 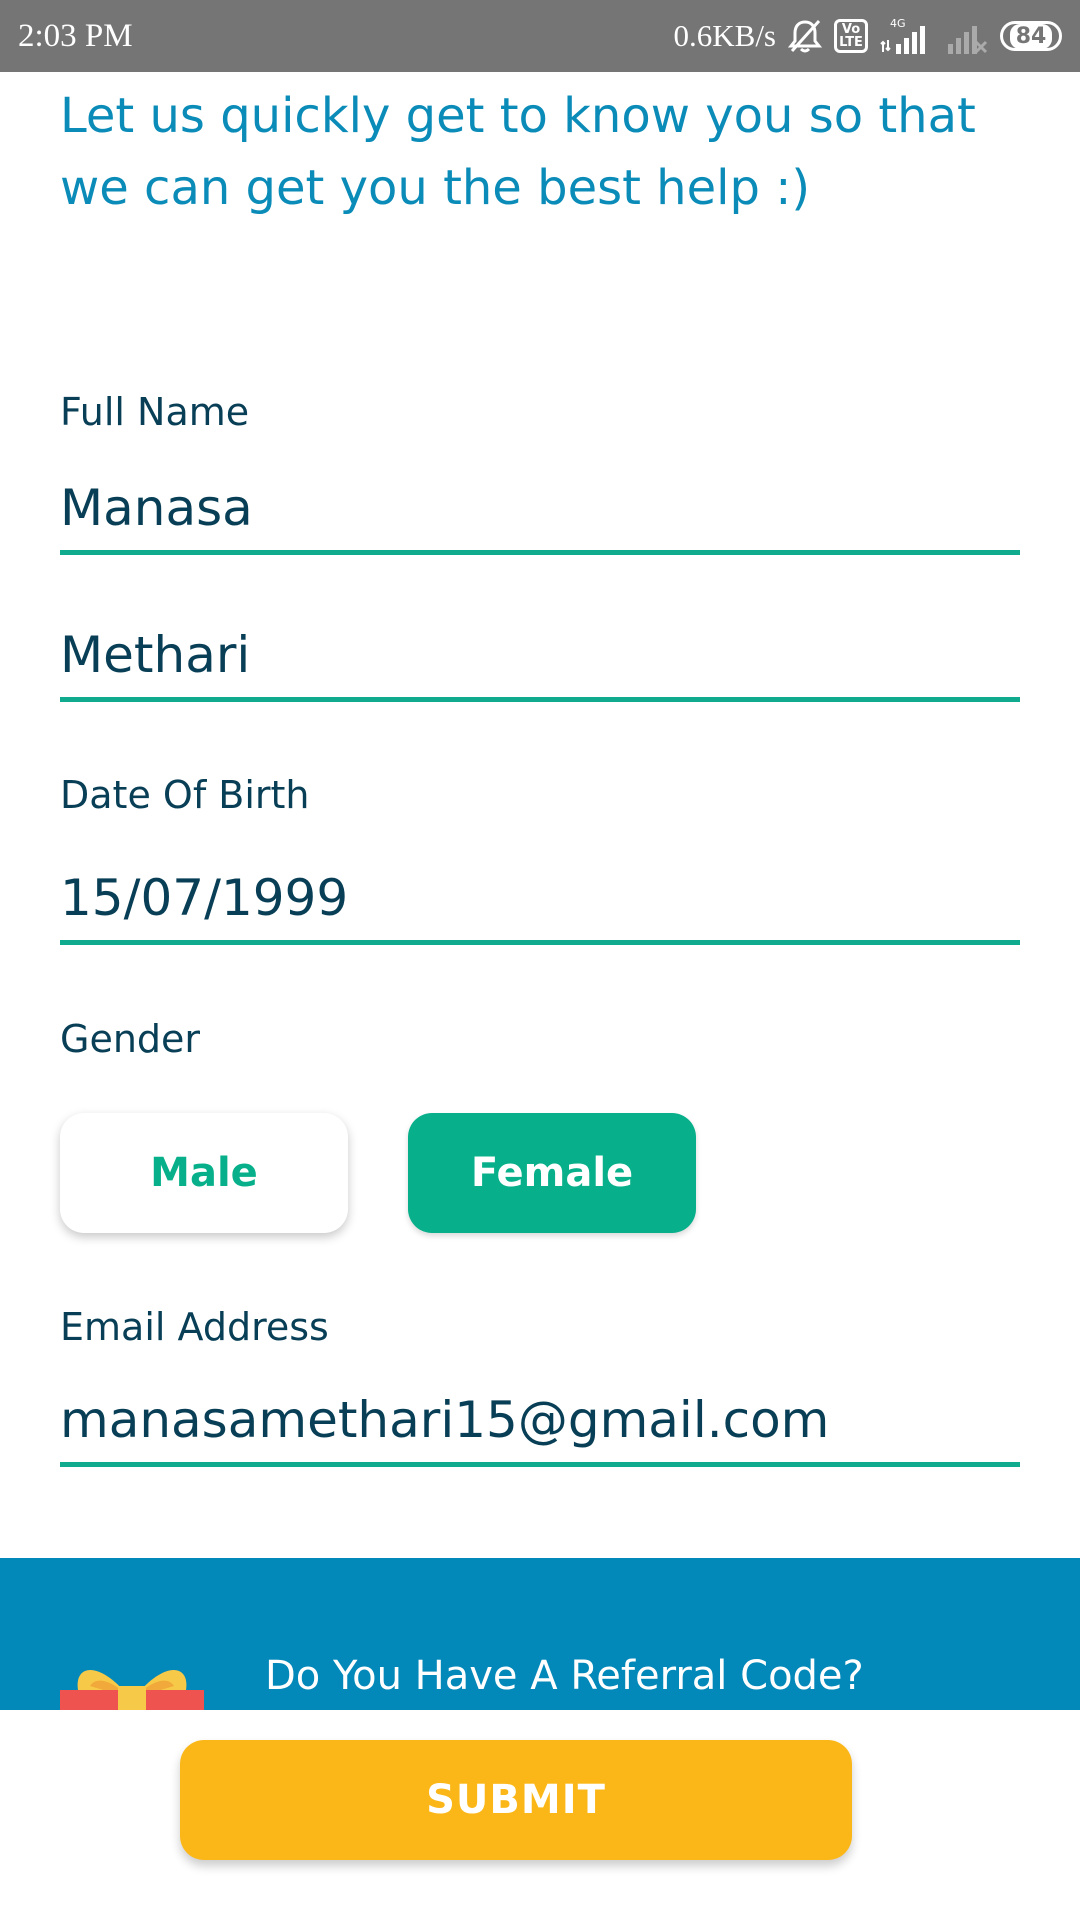 What do you see at coordinates (155, 412) in the screenshot?
I see `full-name-label: Full Name` at bounding box center [155, 412].